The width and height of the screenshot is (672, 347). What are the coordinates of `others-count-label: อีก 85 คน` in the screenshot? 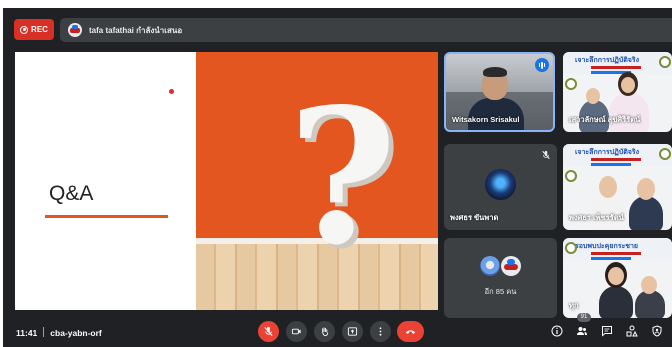 It's located at (500, 291).